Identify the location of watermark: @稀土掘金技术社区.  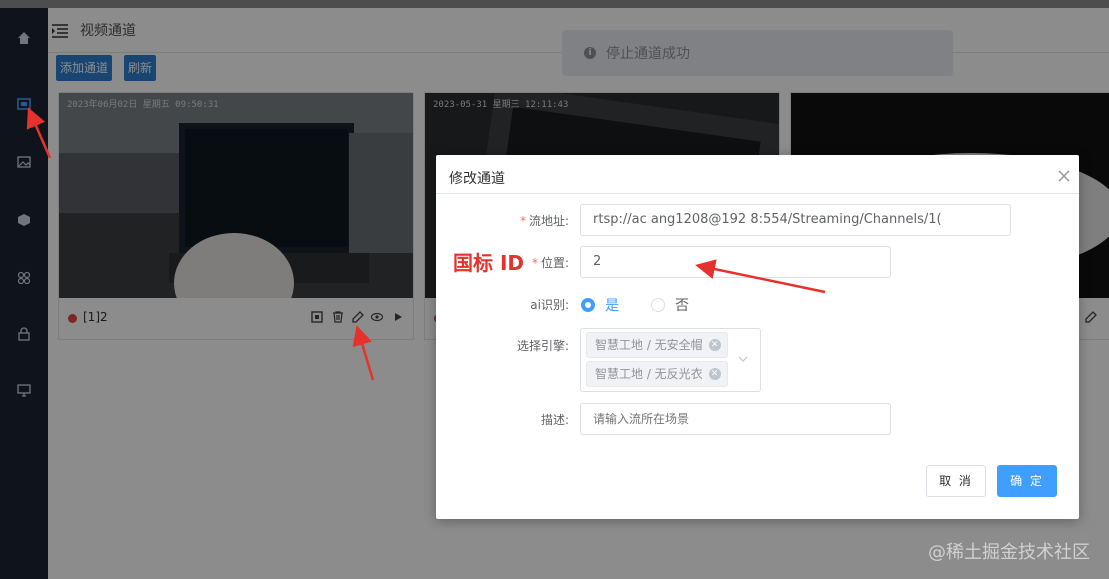
(1009, 552).